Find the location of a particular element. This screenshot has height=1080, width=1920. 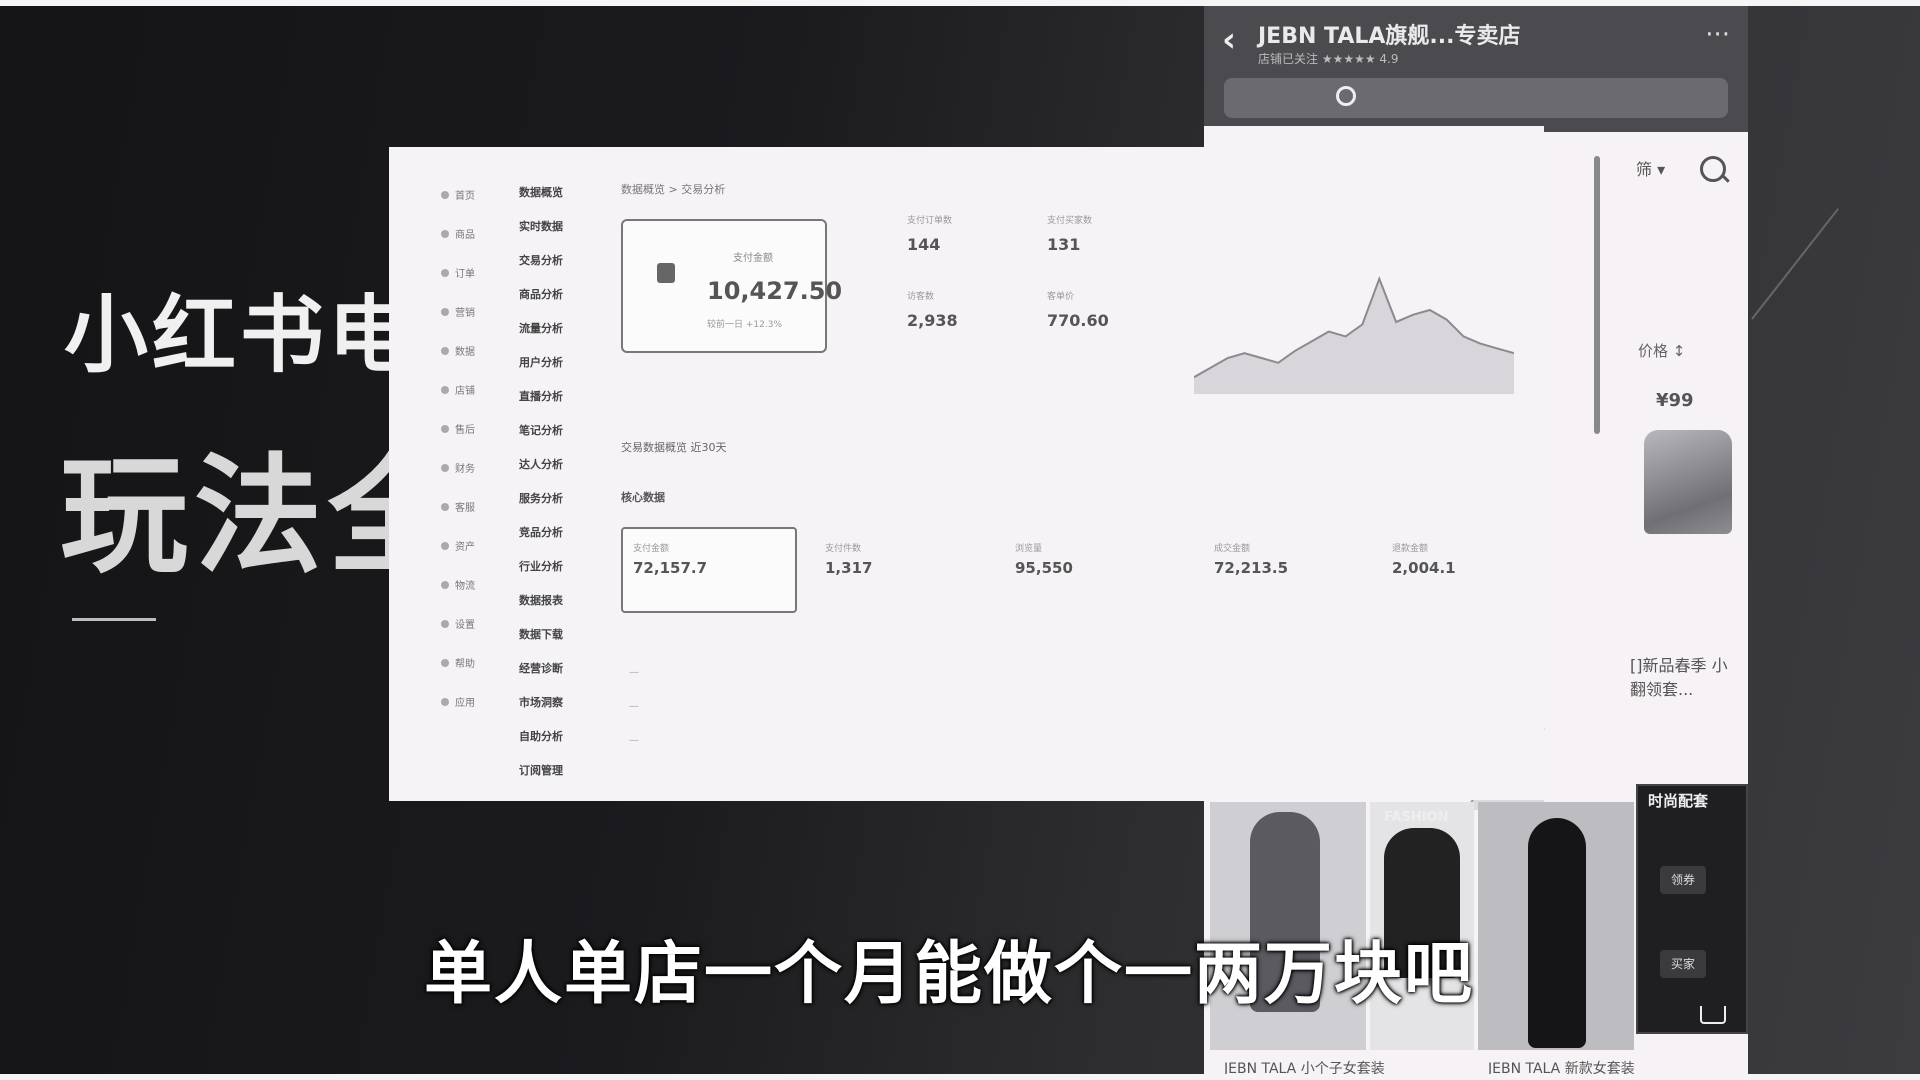

chevron-left-icon: ‹ is located at coordinates (1229, 40).